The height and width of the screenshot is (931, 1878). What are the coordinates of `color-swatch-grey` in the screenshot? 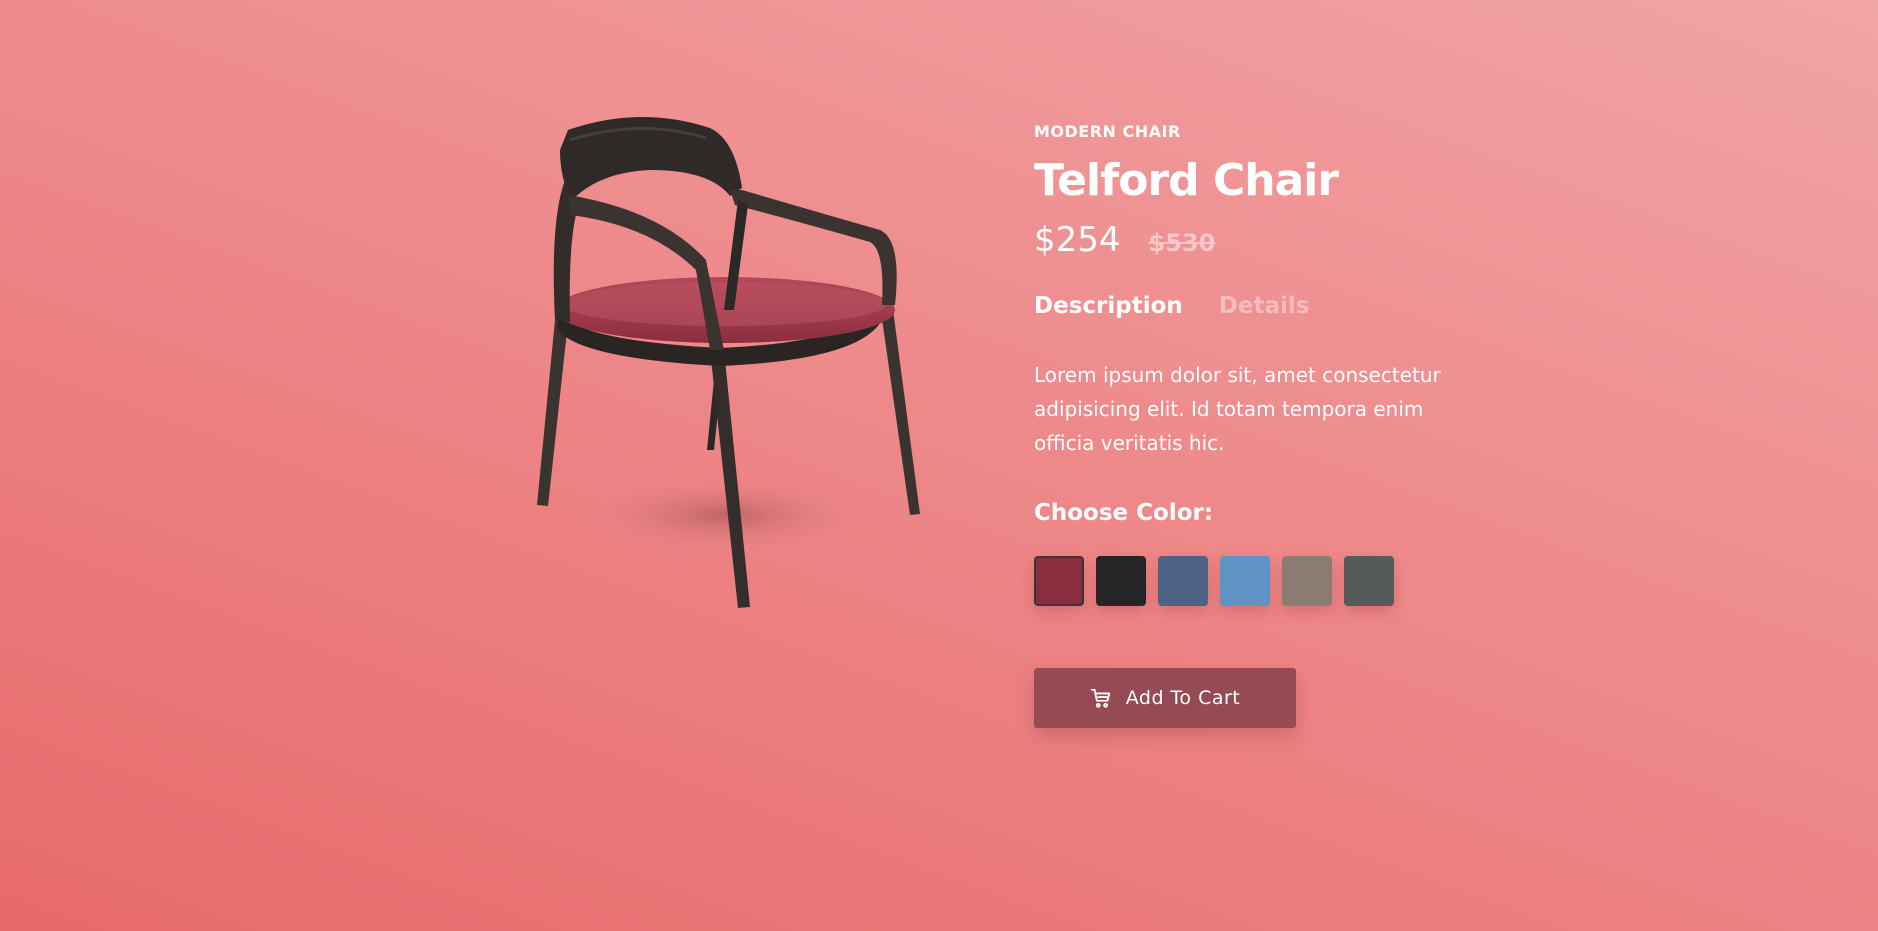 It's located at (1369, 581).